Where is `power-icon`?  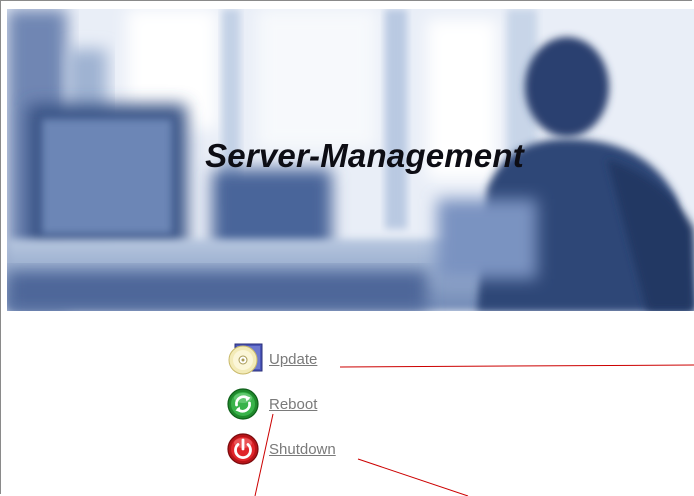
power-icon is located at coordinates (245, 449).